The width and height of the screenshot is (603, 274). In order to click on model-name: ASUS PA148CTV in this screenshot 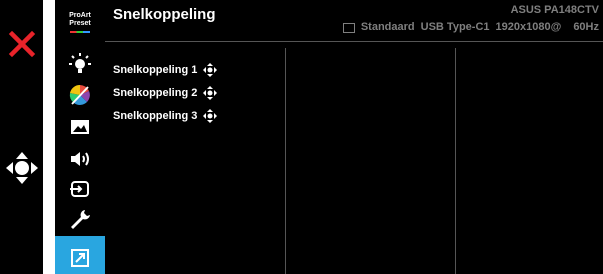, I will do `click(554, 10)`.